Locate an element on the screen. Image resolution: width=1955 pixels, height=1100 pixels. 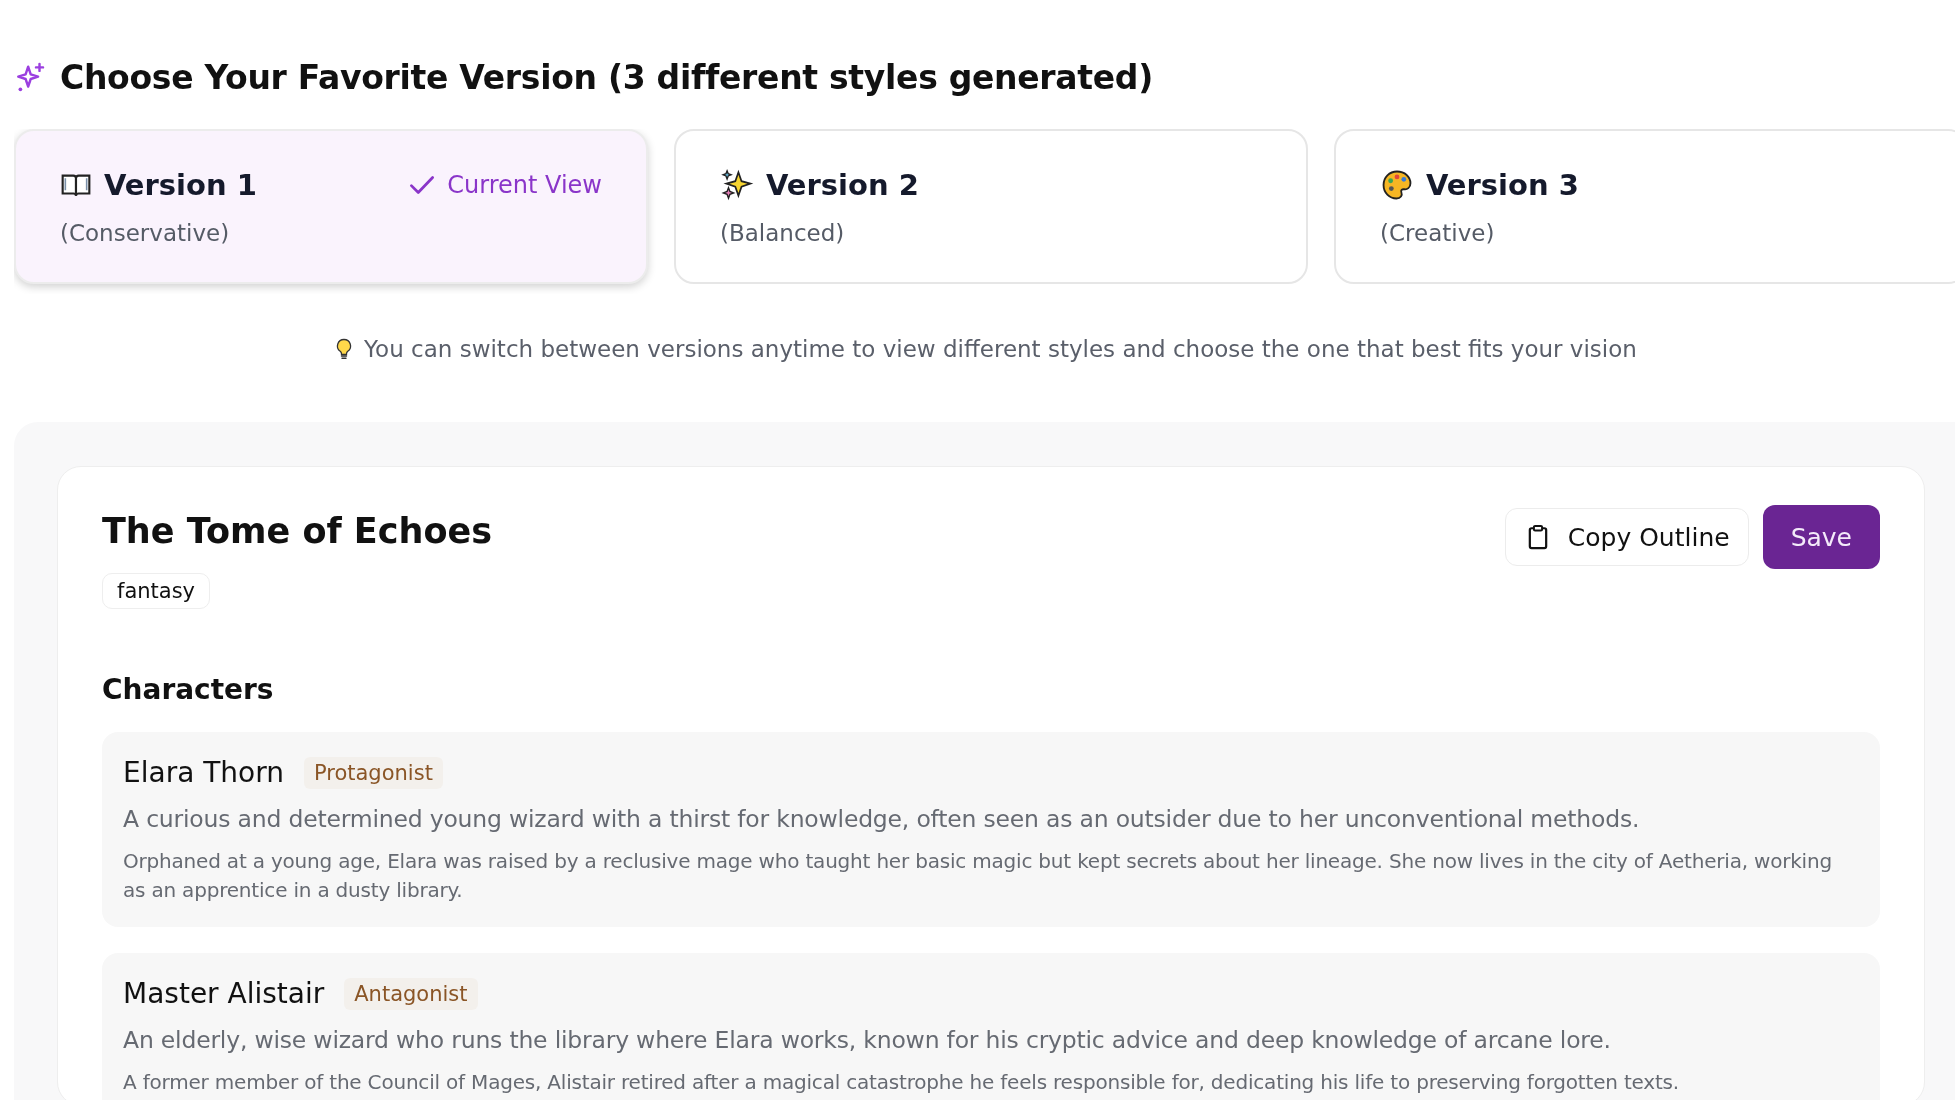
outline-title: The Tome of Echoes is located at coordinates (297, 531).